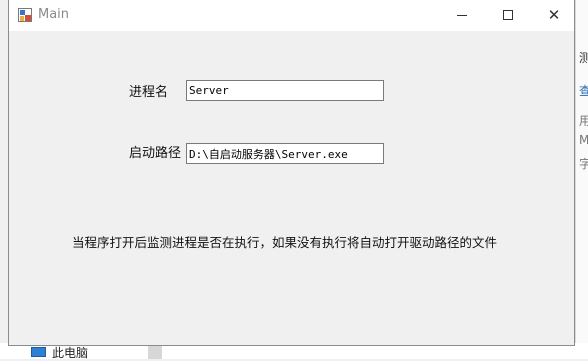 The image size is (588, 361). Describe the element at coordinates (583, 140) in the screenshot. I see `background-glyph: ML` at that location.